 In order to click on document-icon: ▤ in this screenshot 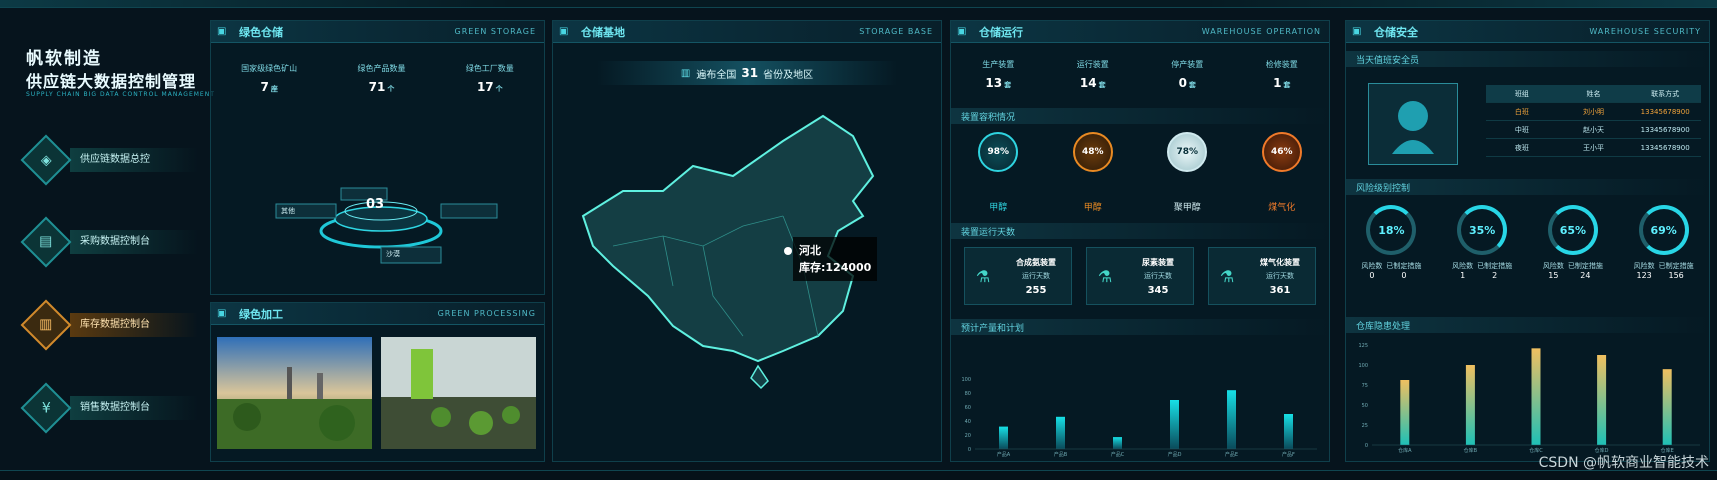, I will do `click(46, 242)`.